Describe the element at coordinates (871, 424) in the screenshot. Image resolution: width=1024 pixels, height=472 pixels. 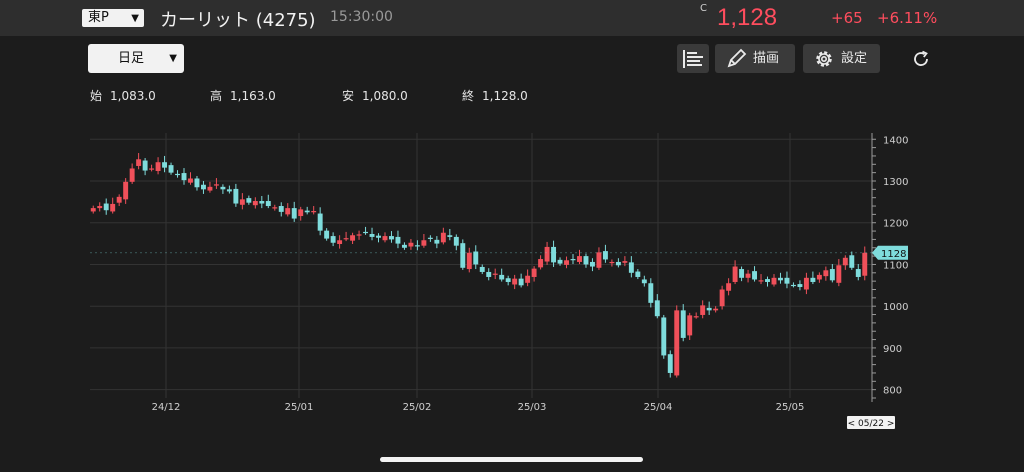
I see `cursor-date-label: < 05/22 >` at that location.